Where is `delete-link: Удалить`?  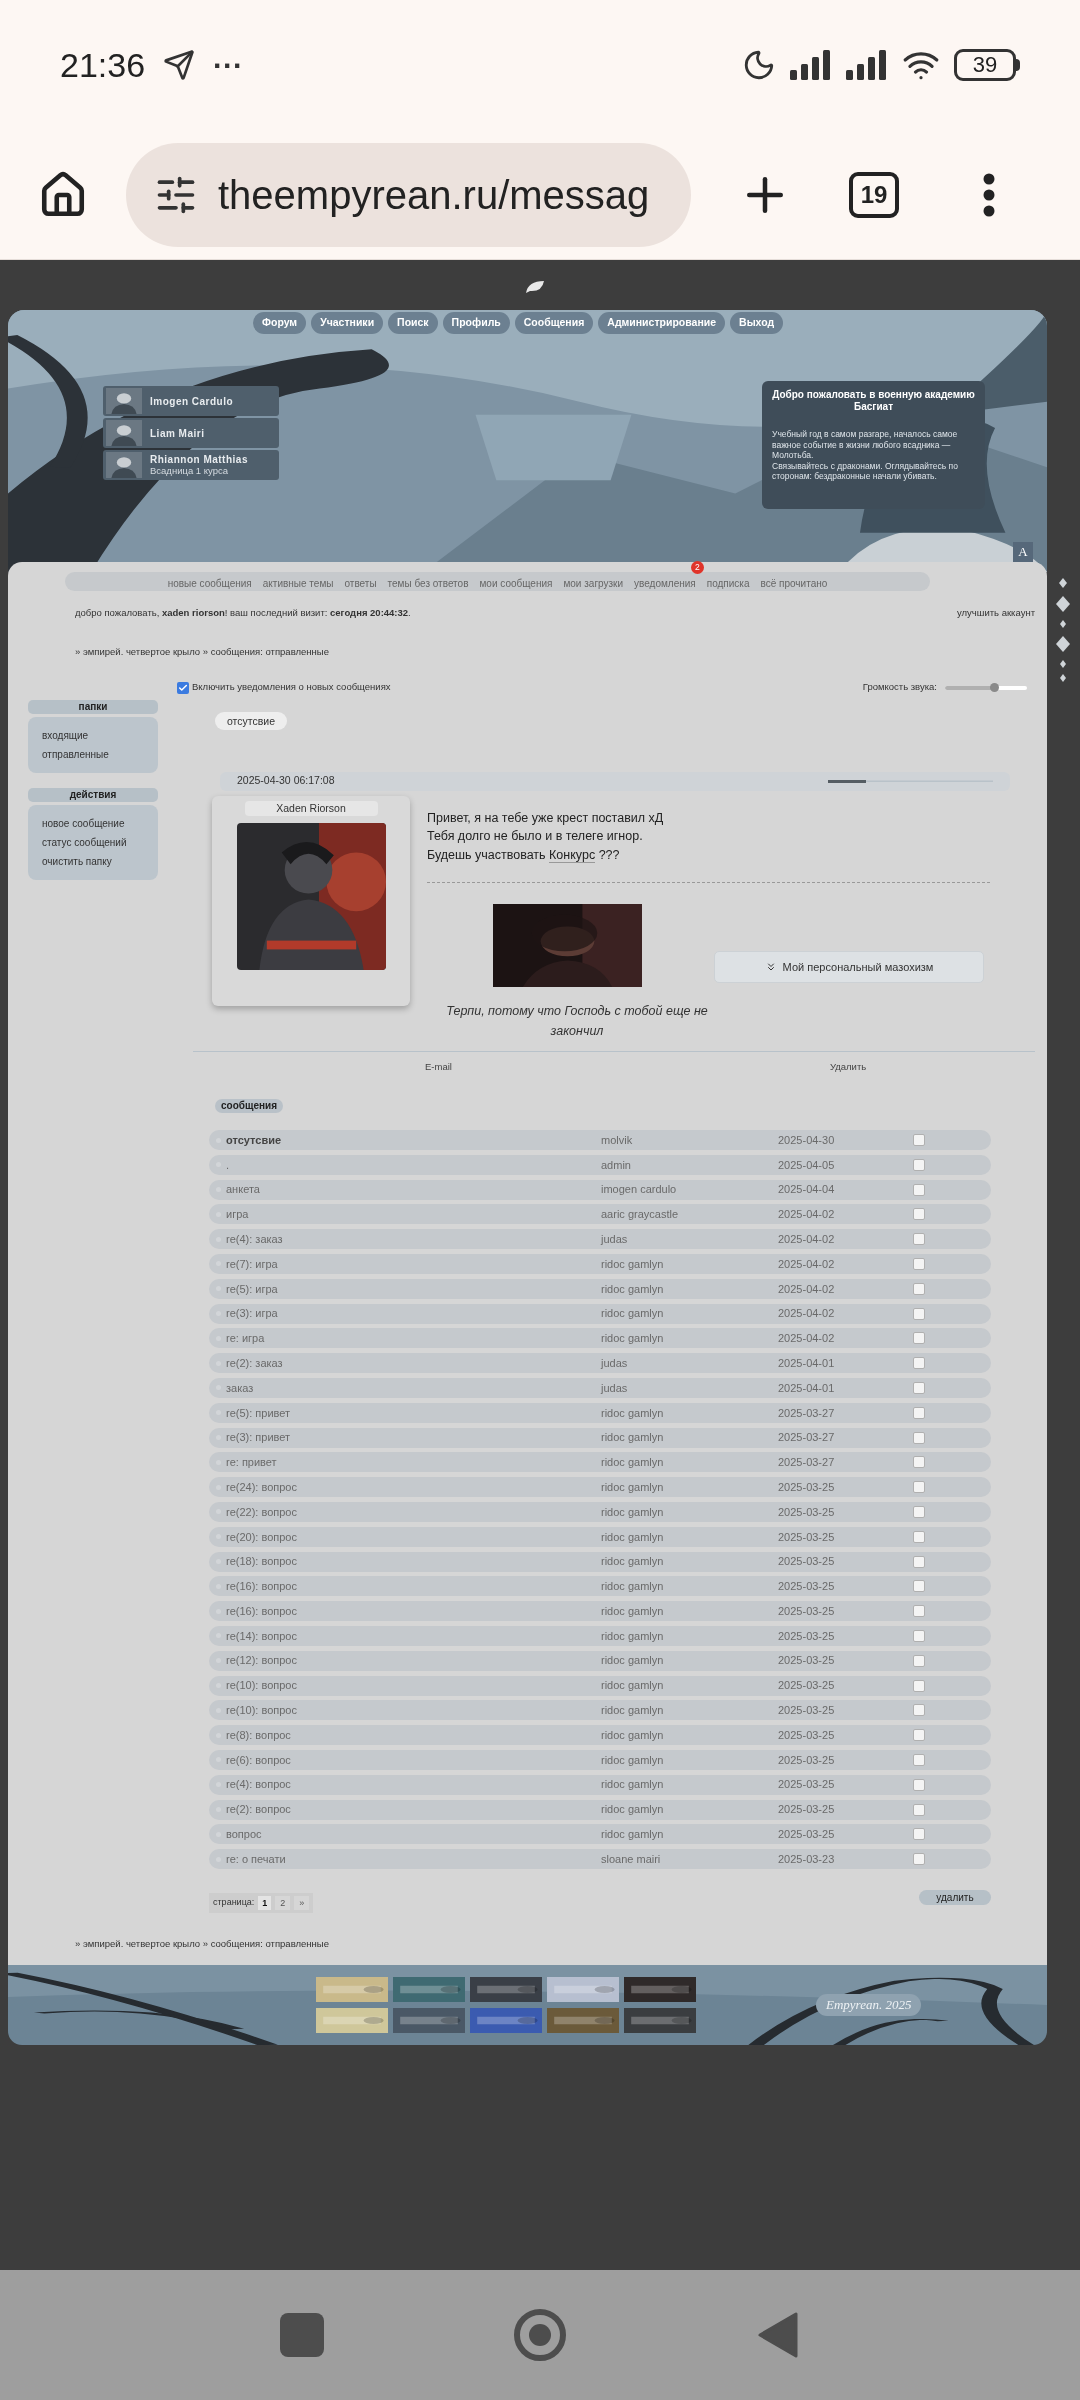 delete-link: Удалить is located at coordinates (848, 1067).